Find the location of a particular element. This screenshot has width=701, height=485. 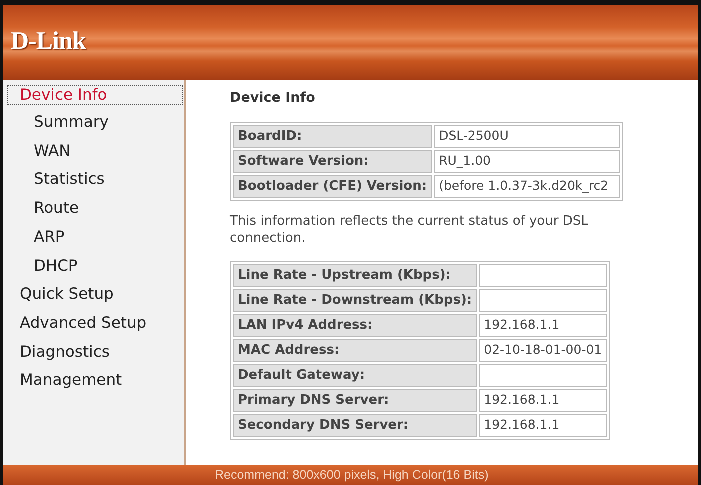

label-cell: Bootloader (CFE) Version: is located at coordinates (332, 186).